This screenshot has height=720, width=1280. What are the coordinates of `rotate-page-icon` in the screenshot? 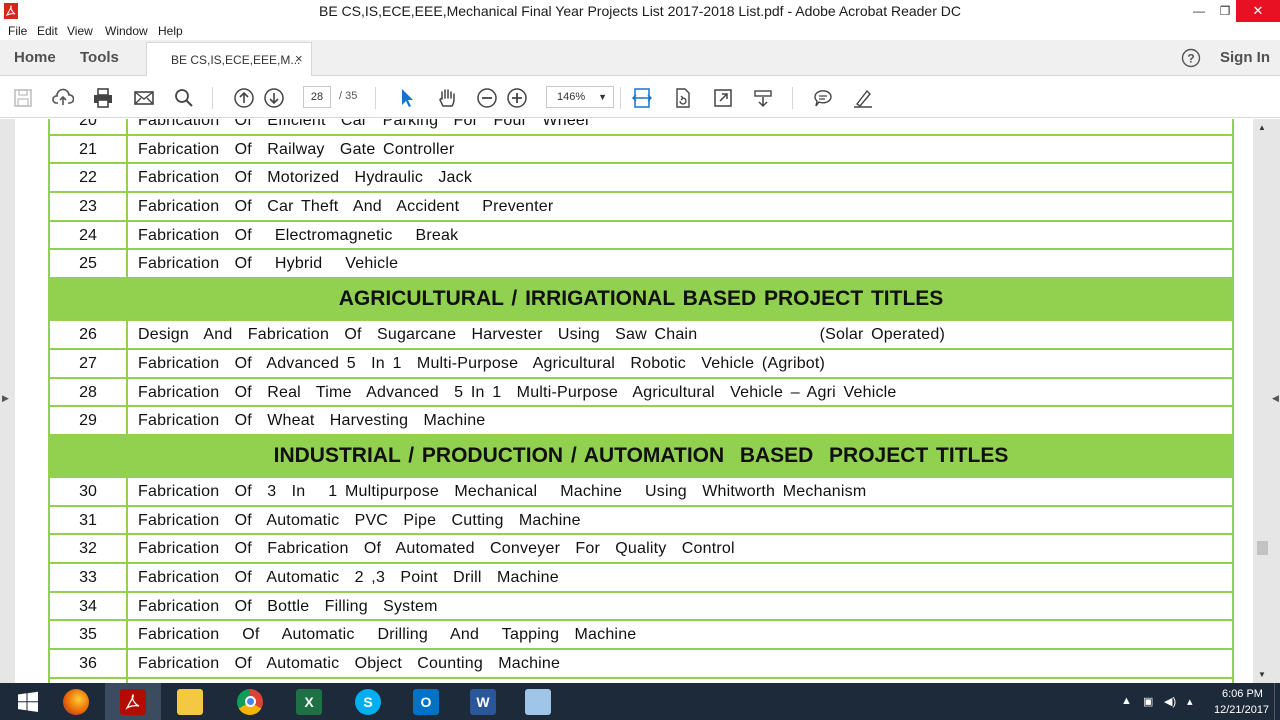 It's located at (683, 98).